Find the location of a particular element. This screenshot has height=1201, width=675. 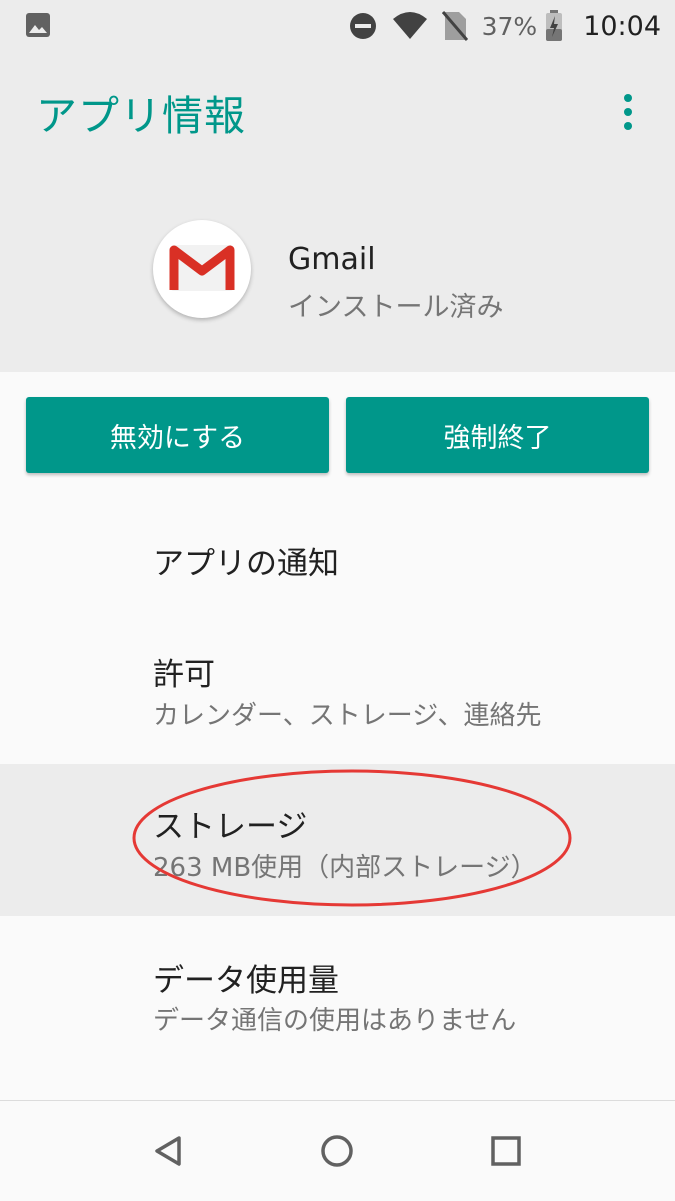

status-bar: 37% 10:04 is located at coordinates (337, 26).